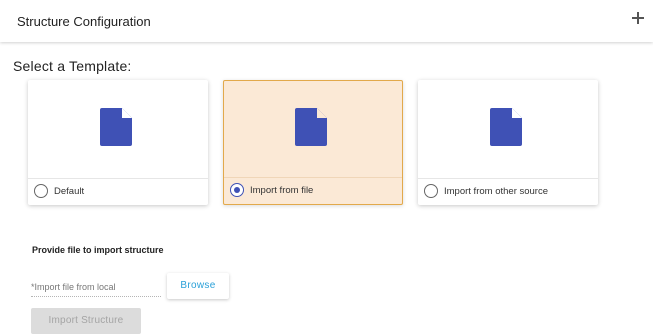  What do you see at coordinates (86, 321) in the screenshot?
I see `import-structure-button: Import Structure` at bounding box center [86, 321].